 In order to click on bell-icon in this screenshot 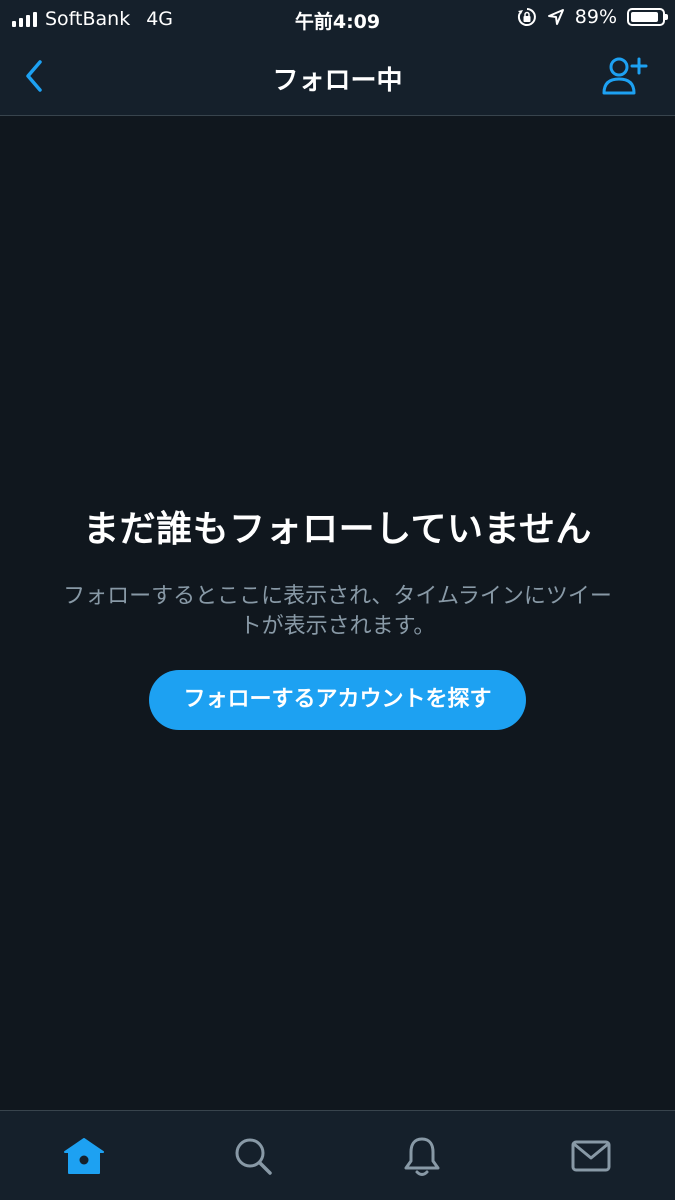, I will do `click(422, 1156)`.